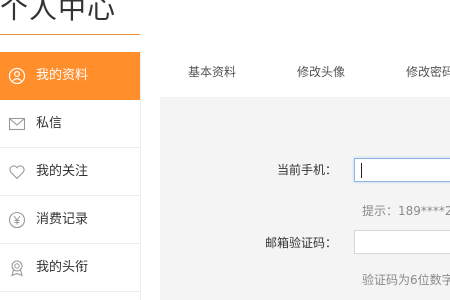 Image resolution: width=450 pixels, height=300 pixels. What do you see at coordinates (62, 267) in the screenshot?
I see `sidebar-item-label: 我的头衔` at bounding box center [62, 267].